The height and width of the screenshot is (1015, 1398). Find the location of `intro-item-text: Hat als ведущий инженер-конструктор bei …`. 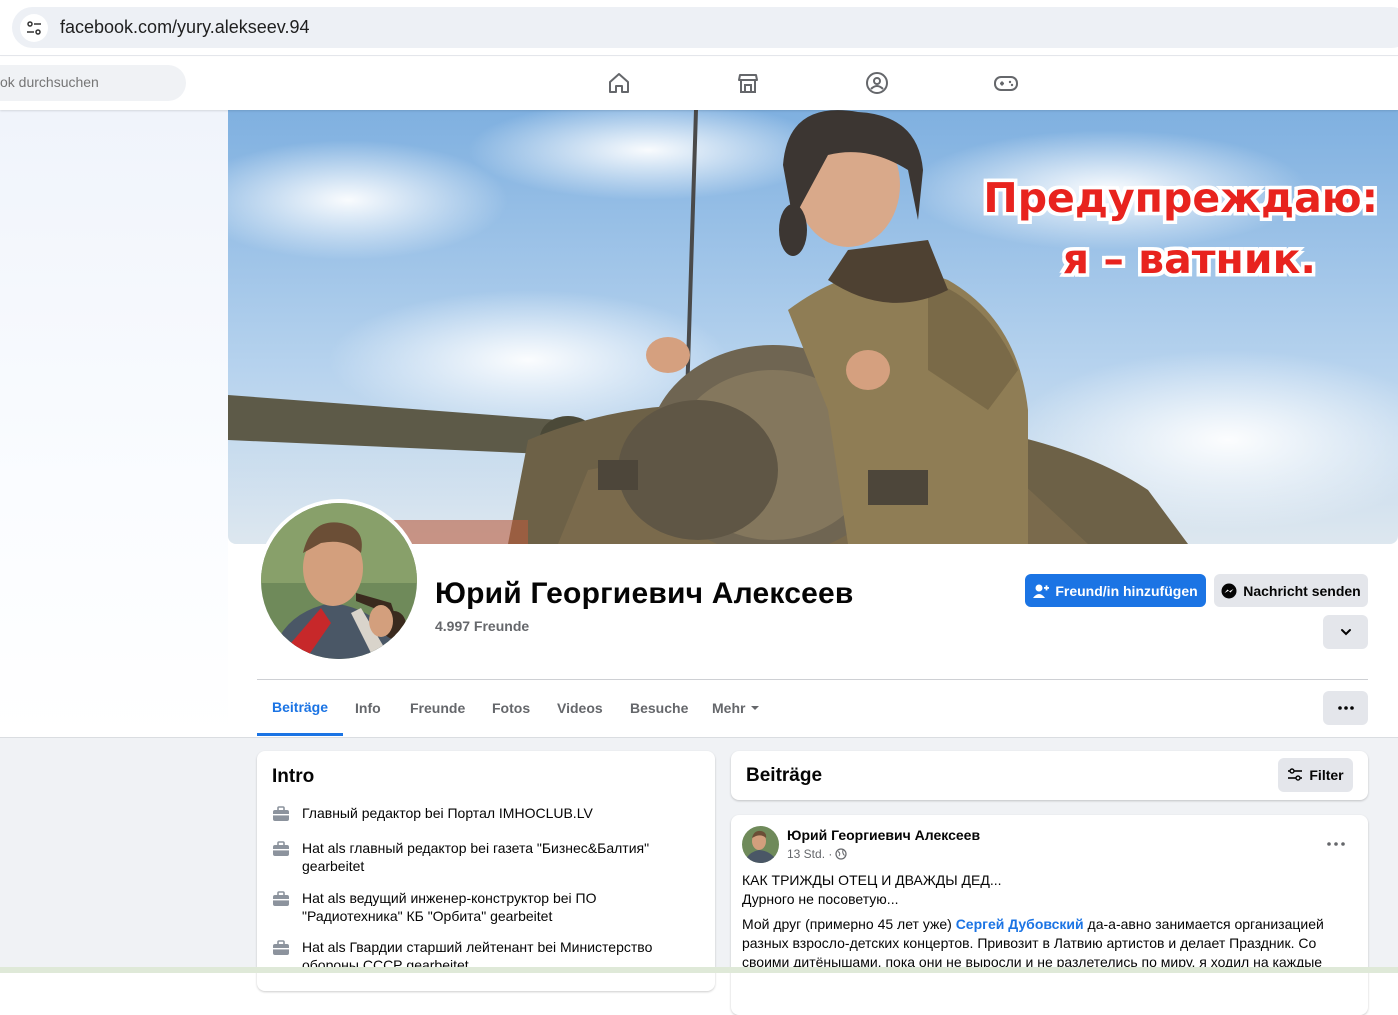

intro-item-text: Hat als ведущий инженер-конструктор bei … is located at coordinates (449, 907).